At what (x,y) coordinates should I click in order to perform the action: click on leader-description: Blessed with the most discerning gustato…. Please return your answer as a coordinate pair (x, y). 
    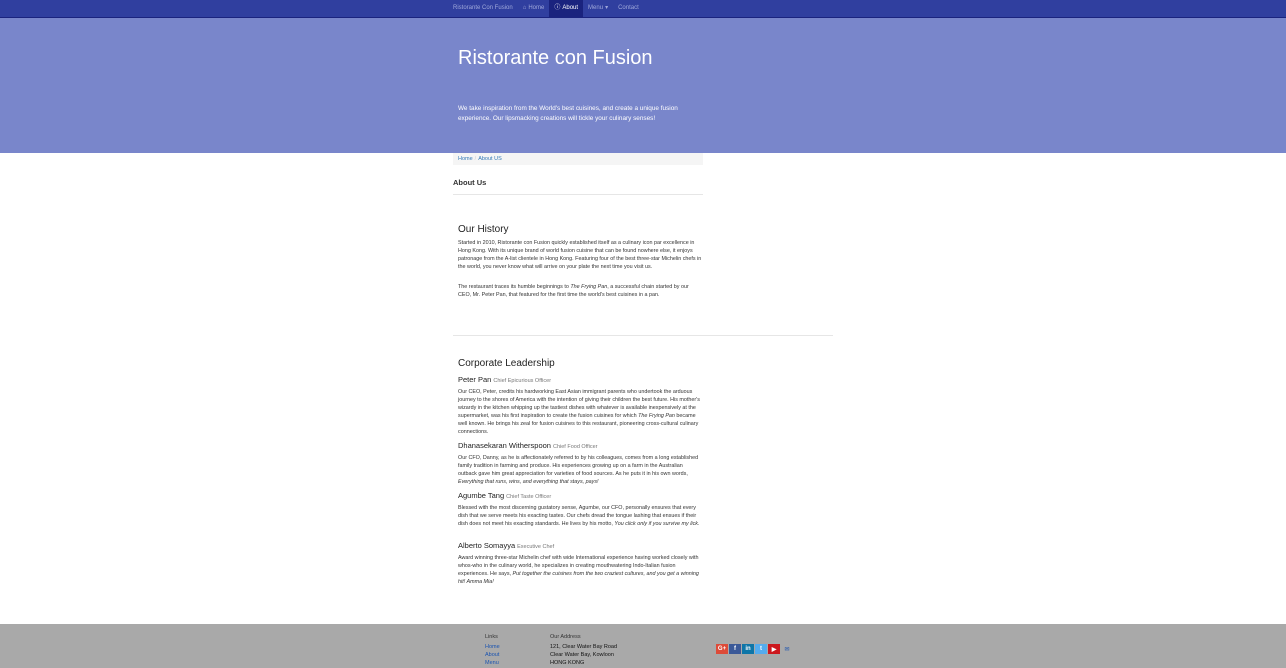
    Looking at the image, I should click on (580, 516).